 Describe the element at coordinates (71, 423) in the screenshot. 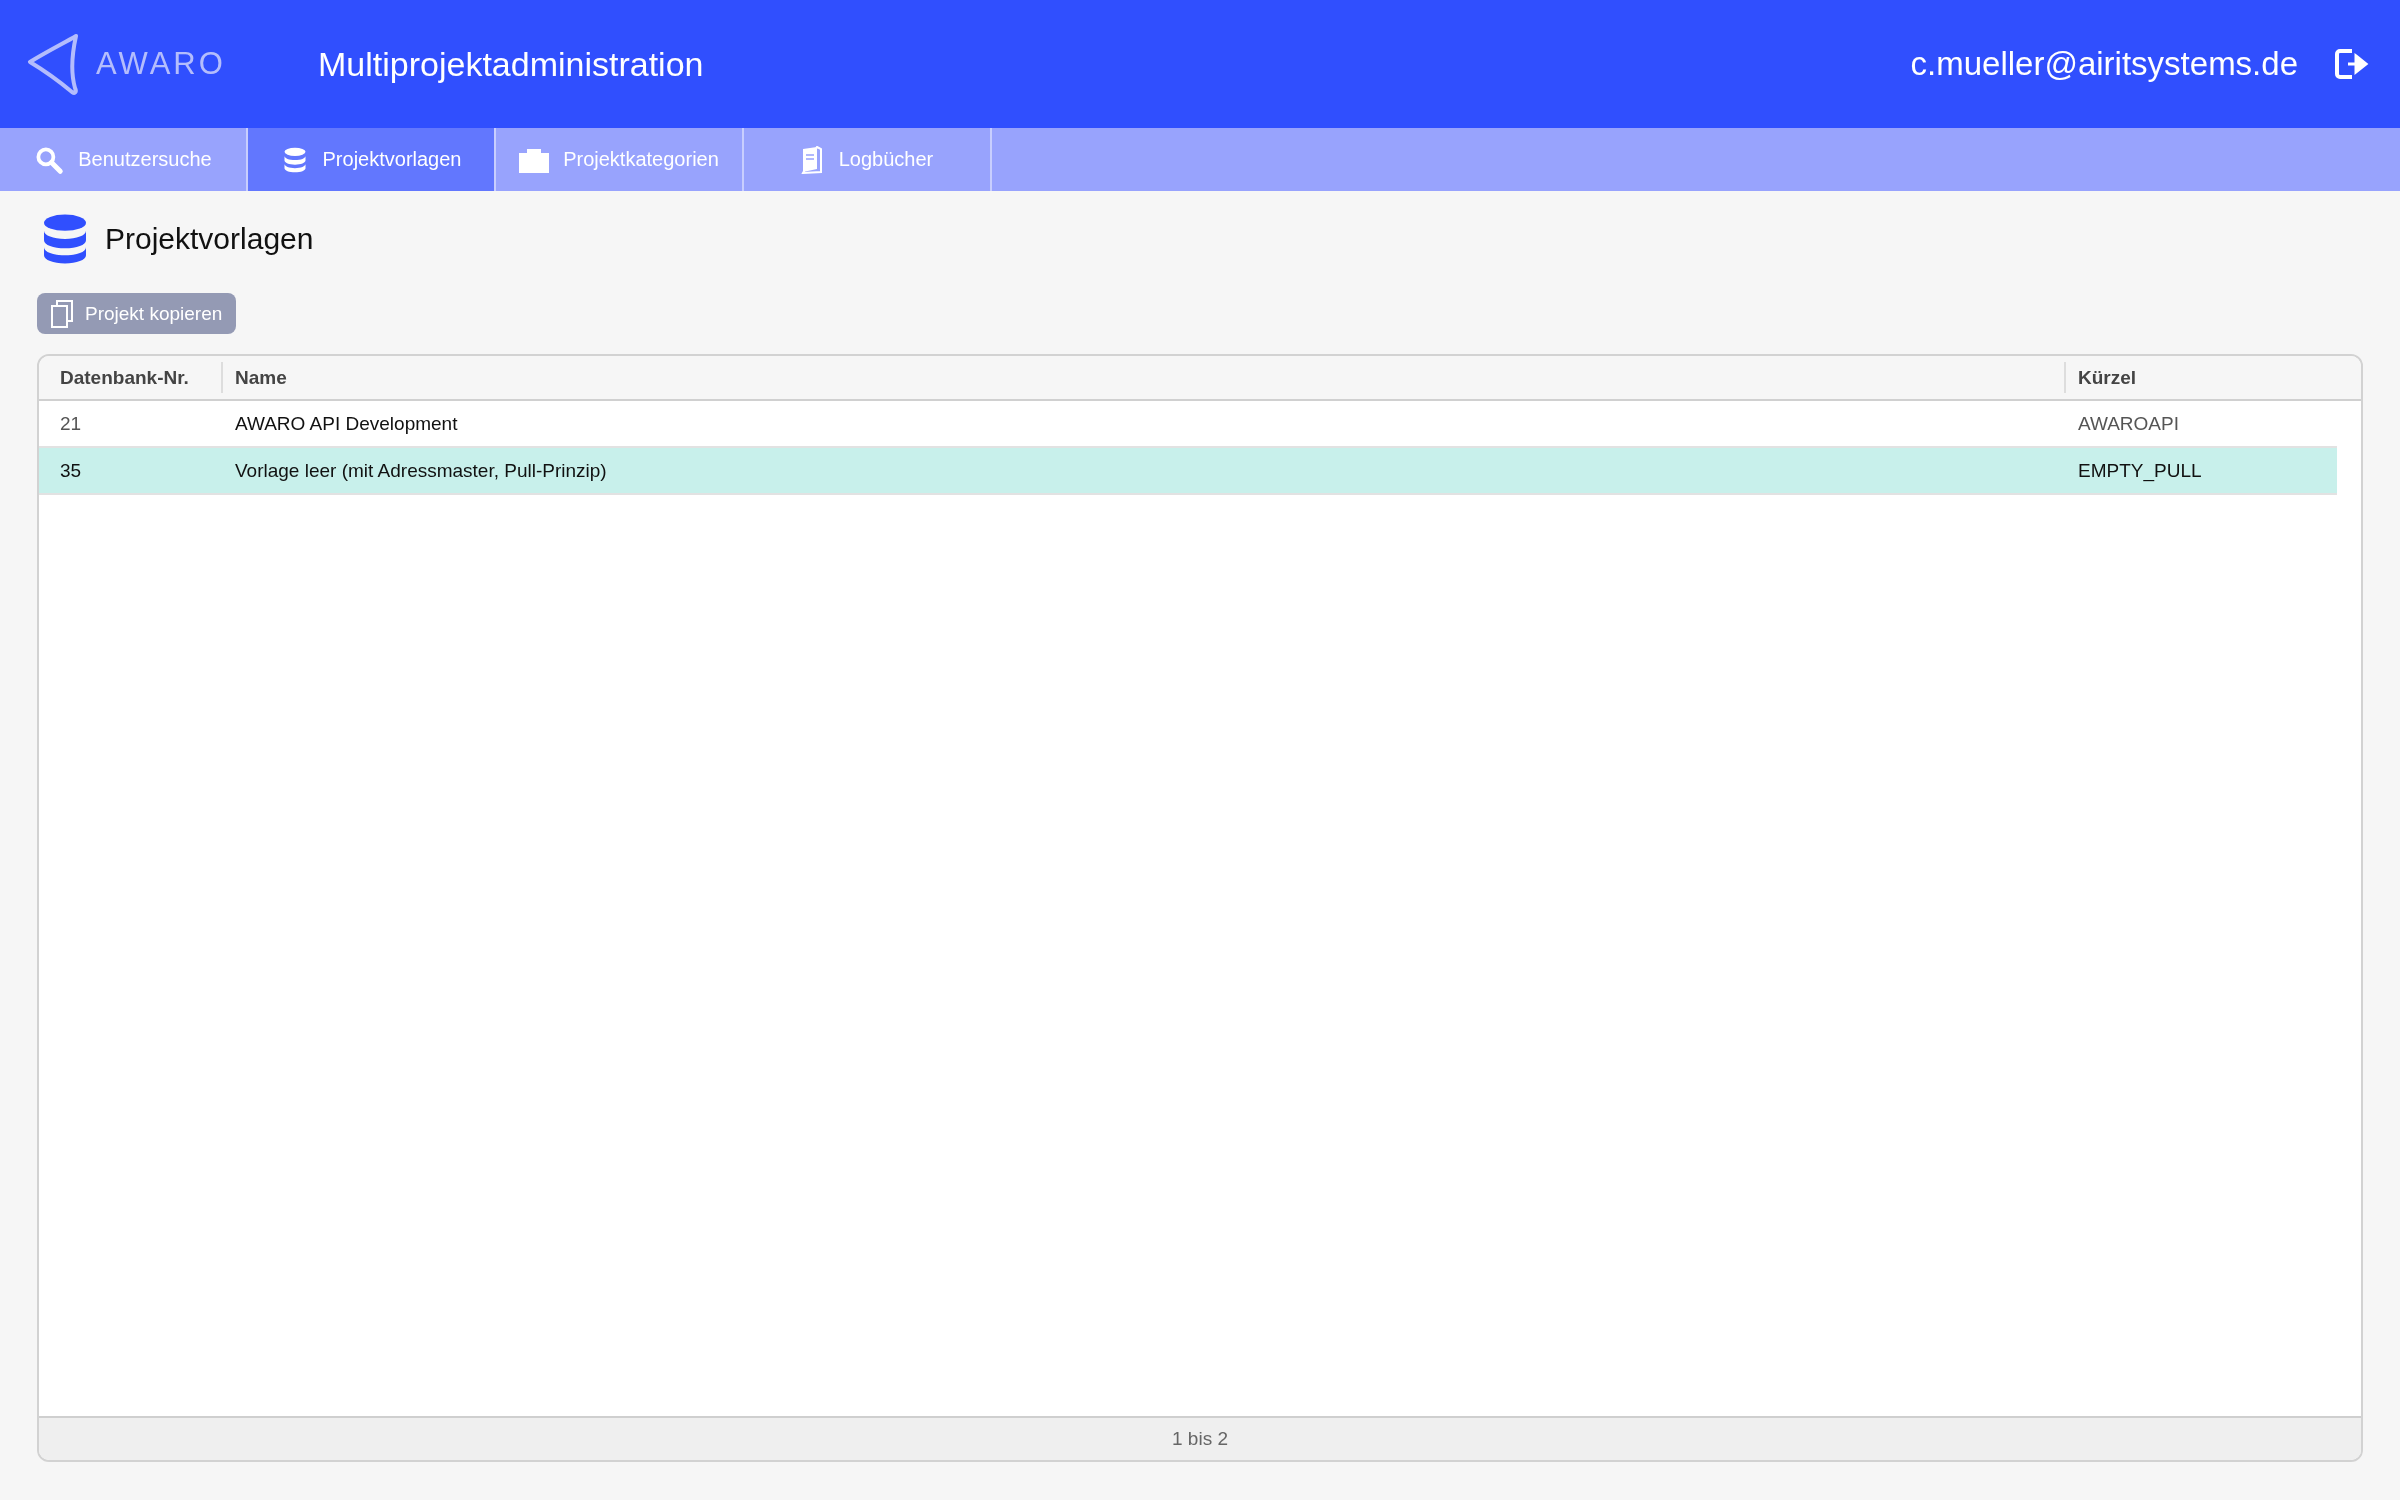

I see `table-cell-text: 21` at that location.